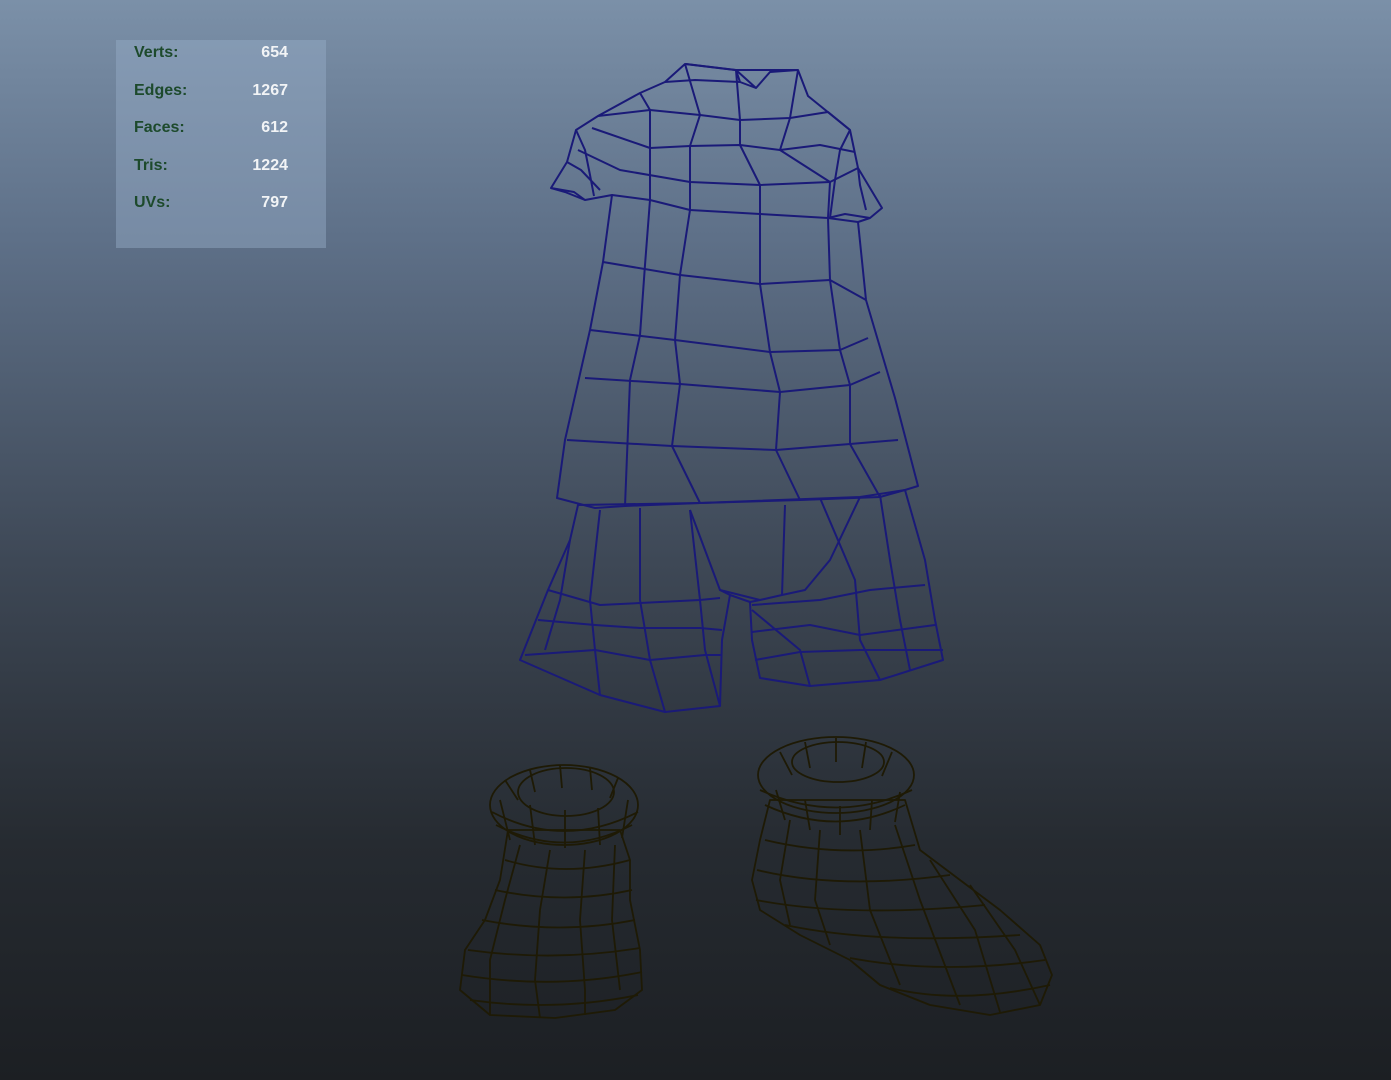 The height and width of the screenshot is (1080, 1391). I want to click on shorts-mesh, so click(731, 601).